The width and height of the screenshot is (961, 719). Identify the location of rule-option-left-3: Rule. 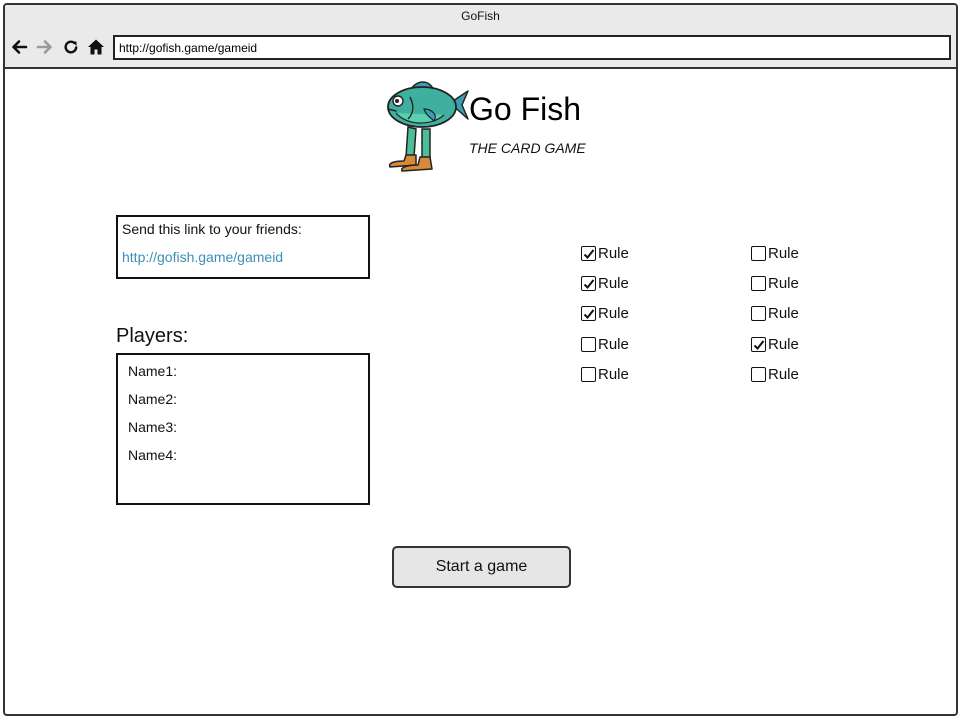
(605, 313).